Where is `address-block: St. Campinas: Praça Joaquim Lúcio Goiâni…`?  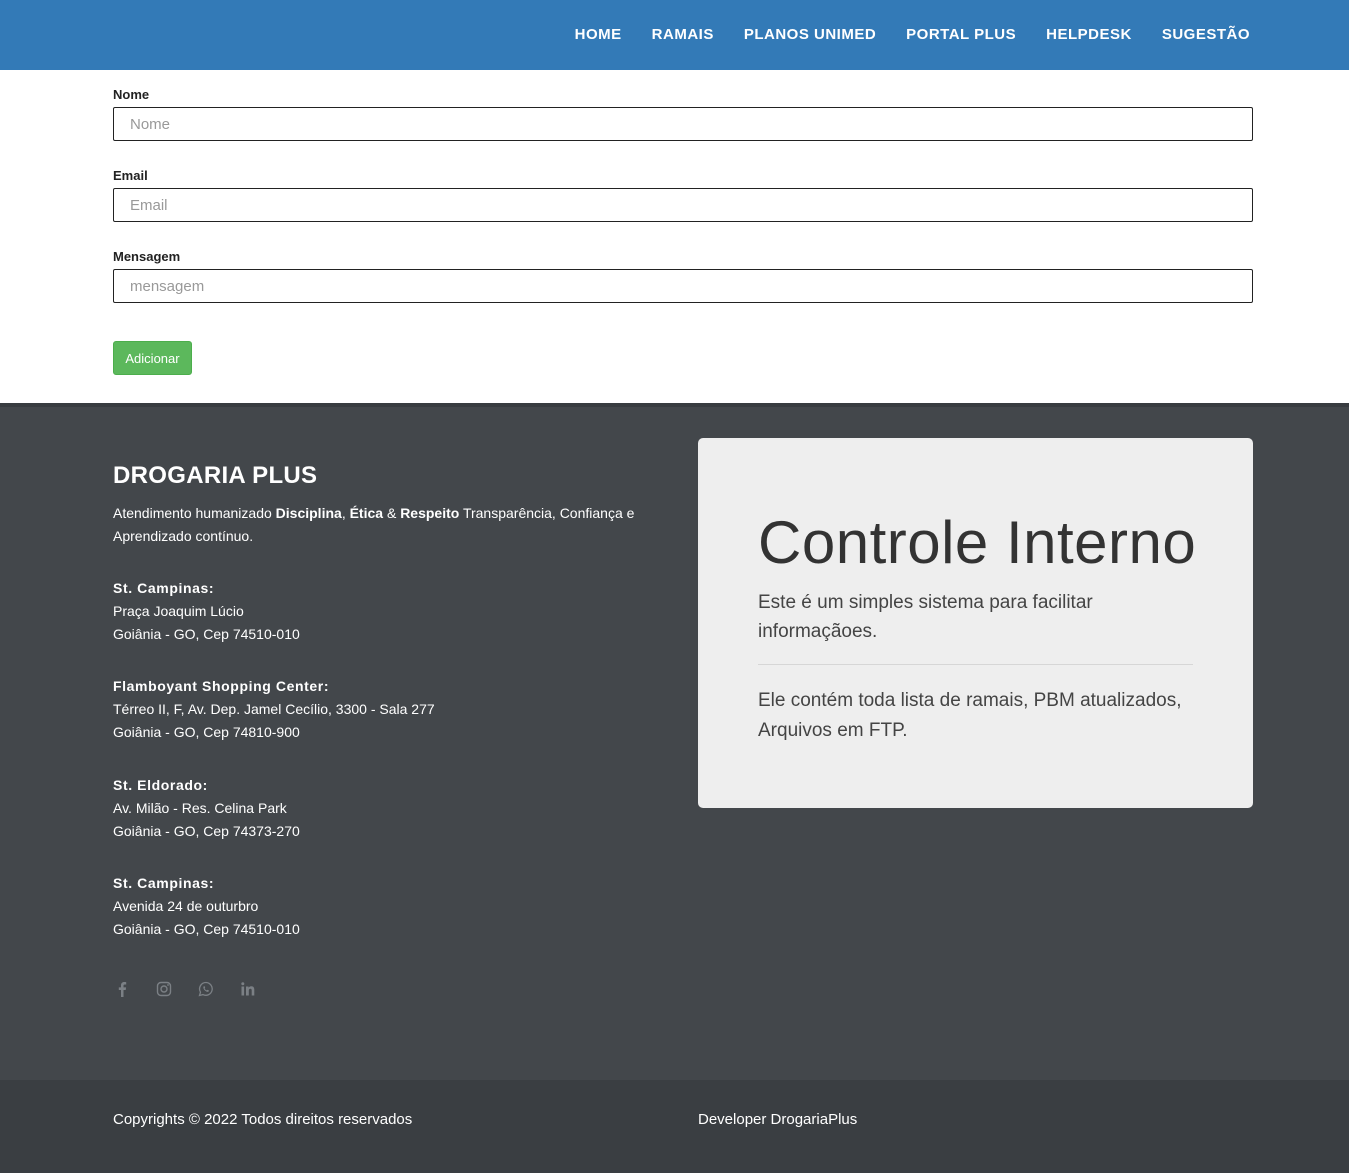 address-block: St. Campinas: Praça Joaquim Lúcio Goiâni… is located at coordinates (206, 611).